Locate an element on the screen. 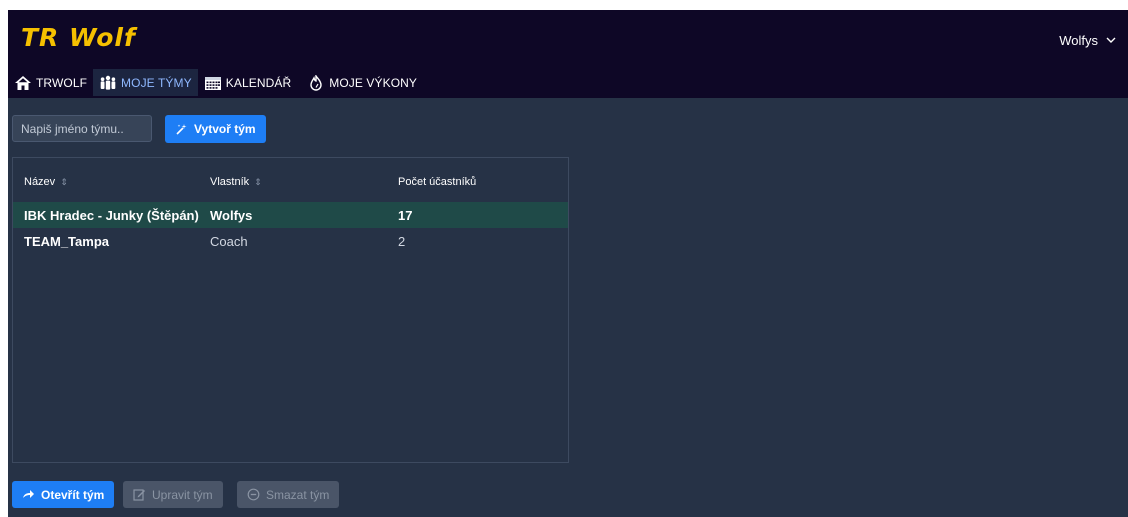 This screenshot has height=517, width=1128. column-header-participants: Počet účastníků is located at coordinates (437, 182).